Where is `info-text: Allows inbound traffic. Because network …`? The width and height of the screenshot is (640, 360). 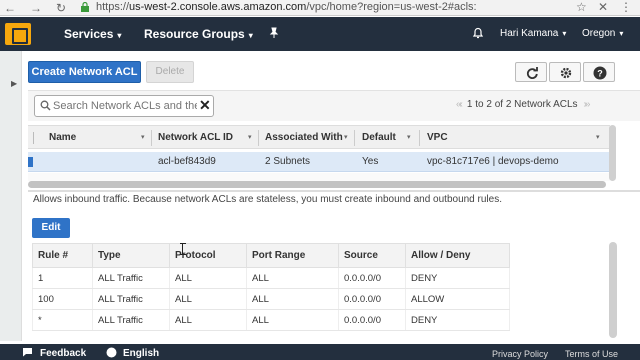 info-text: Allows inbound traffic. Because network … is located at coordinates (267, 199).